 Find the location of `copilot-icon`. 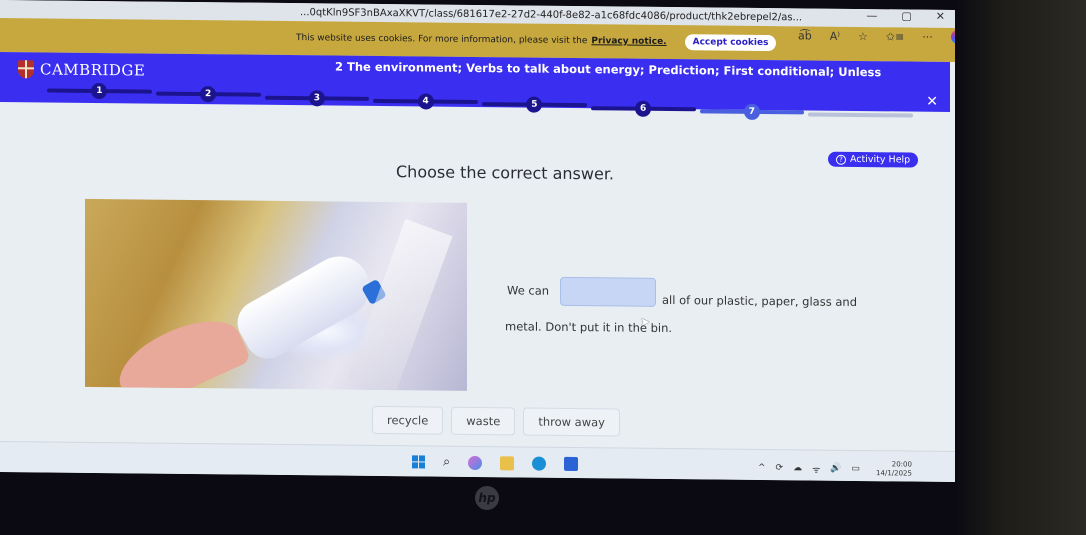

copilot-icon is located at coordinates (952, 37).